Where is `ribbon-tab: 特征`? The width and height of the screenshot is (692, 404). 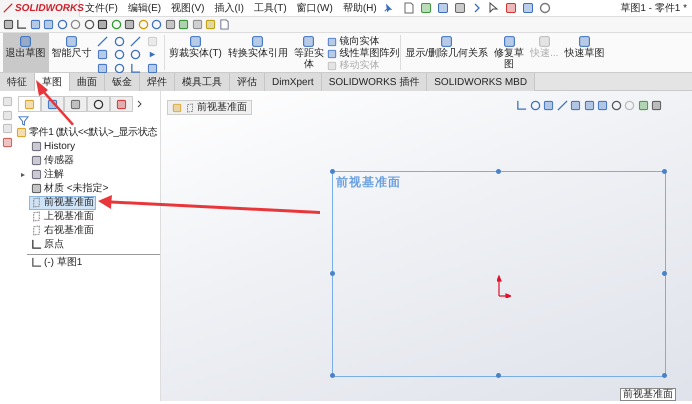
ribbon-tab: 特征 is located at coordinates (17, 82).